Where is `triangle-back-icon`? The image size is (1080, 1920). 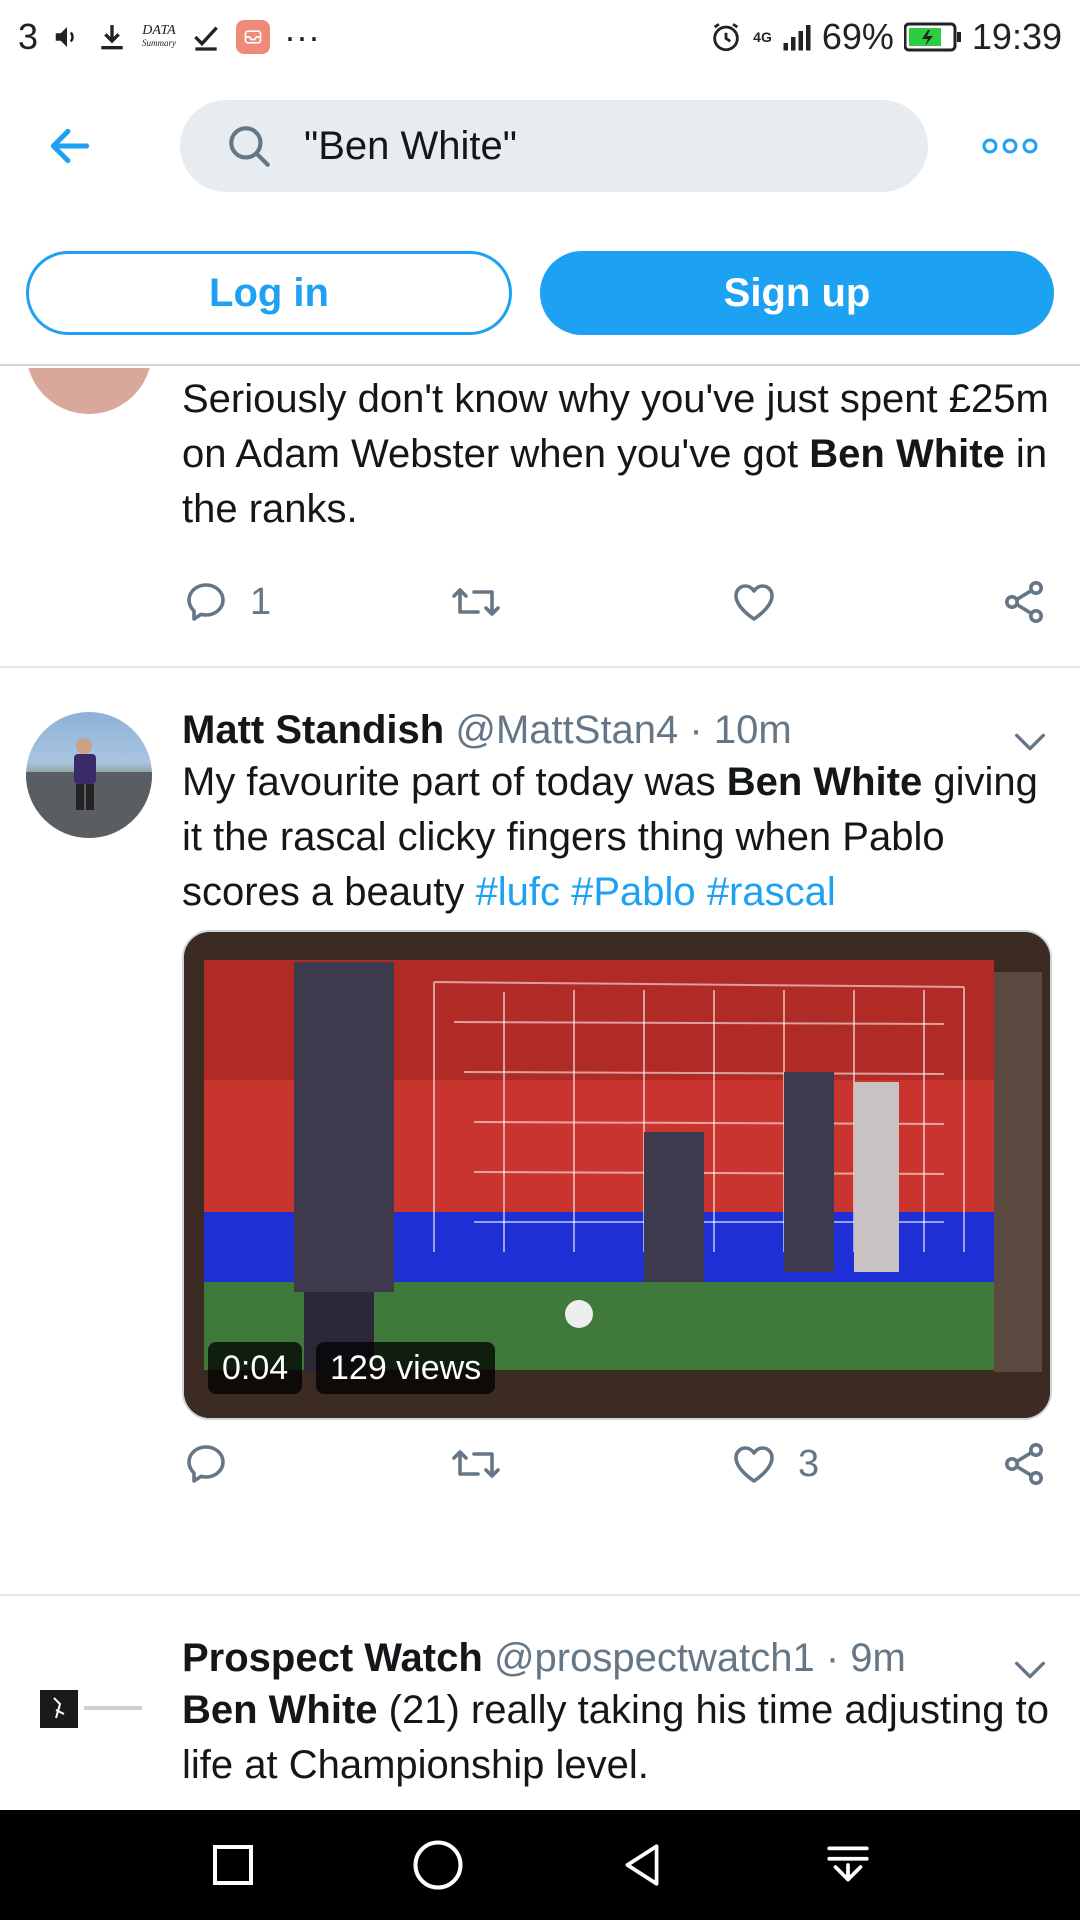 triangle-back-icon is located at coordinates (642, 1865).